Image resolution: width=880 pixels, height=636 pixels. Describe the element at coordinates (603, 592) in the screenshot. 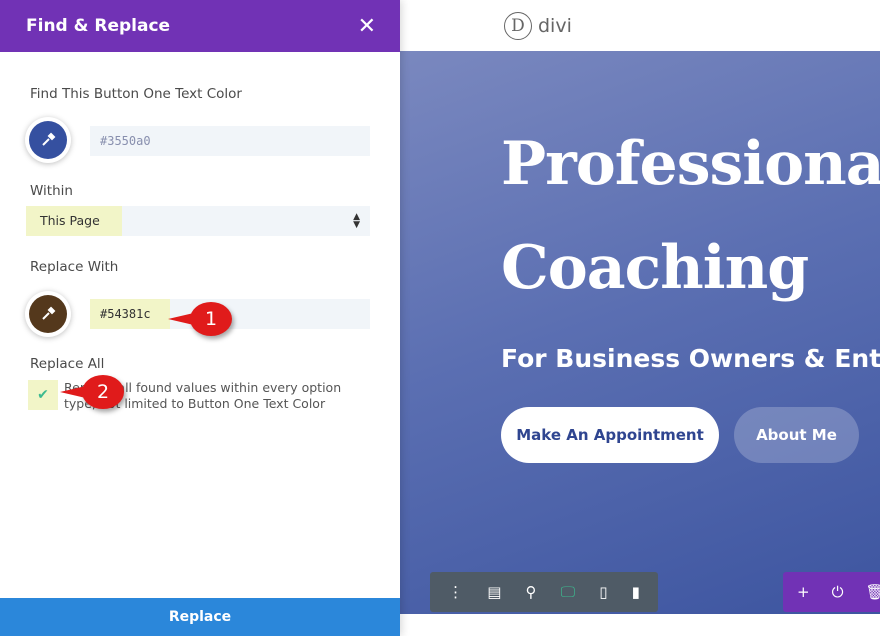

I see `tablet-icon: ▯` at that location.